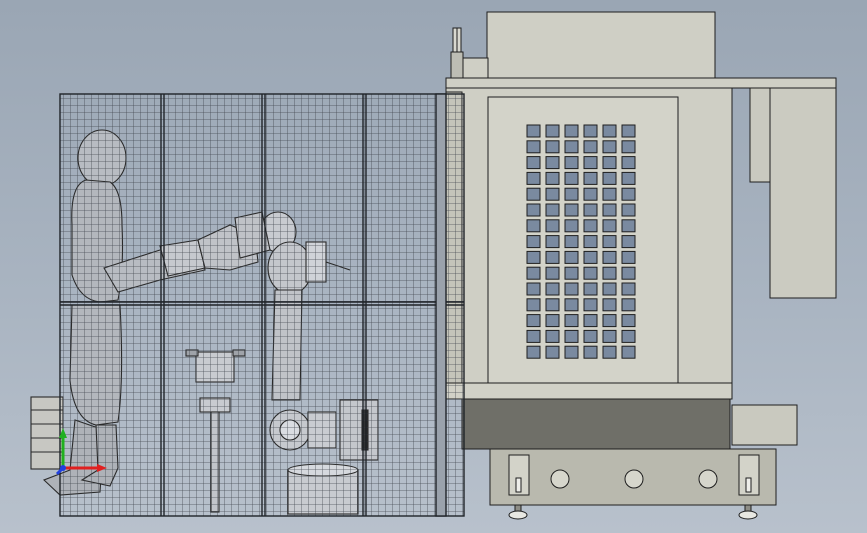 The height and width of the screenshot is (533, 867). I want to click on signal-tower-icon, so click(457, 54).